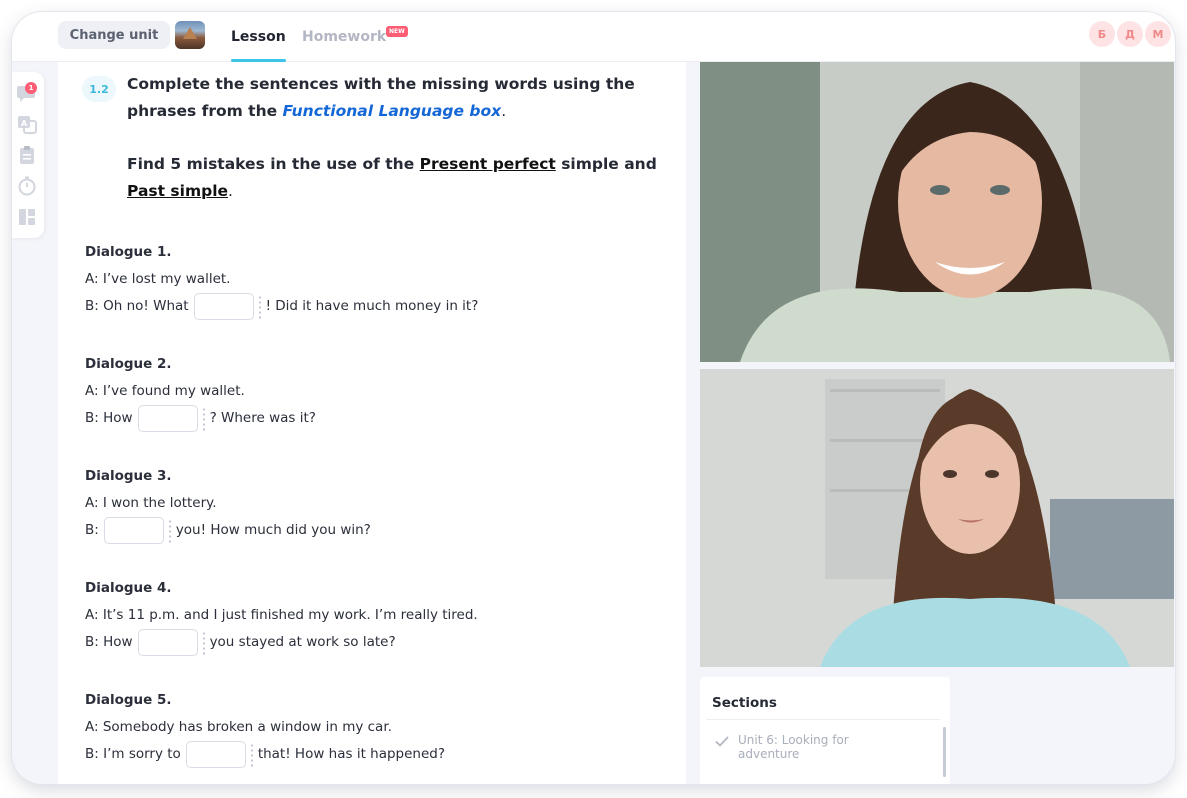 The height and width of the screenshot is (798, 1187). What do you see at coordinates (487, 164) in the screenshot?
I see `present-perfect-term: Present perfect` at bounding box center [487, 164].